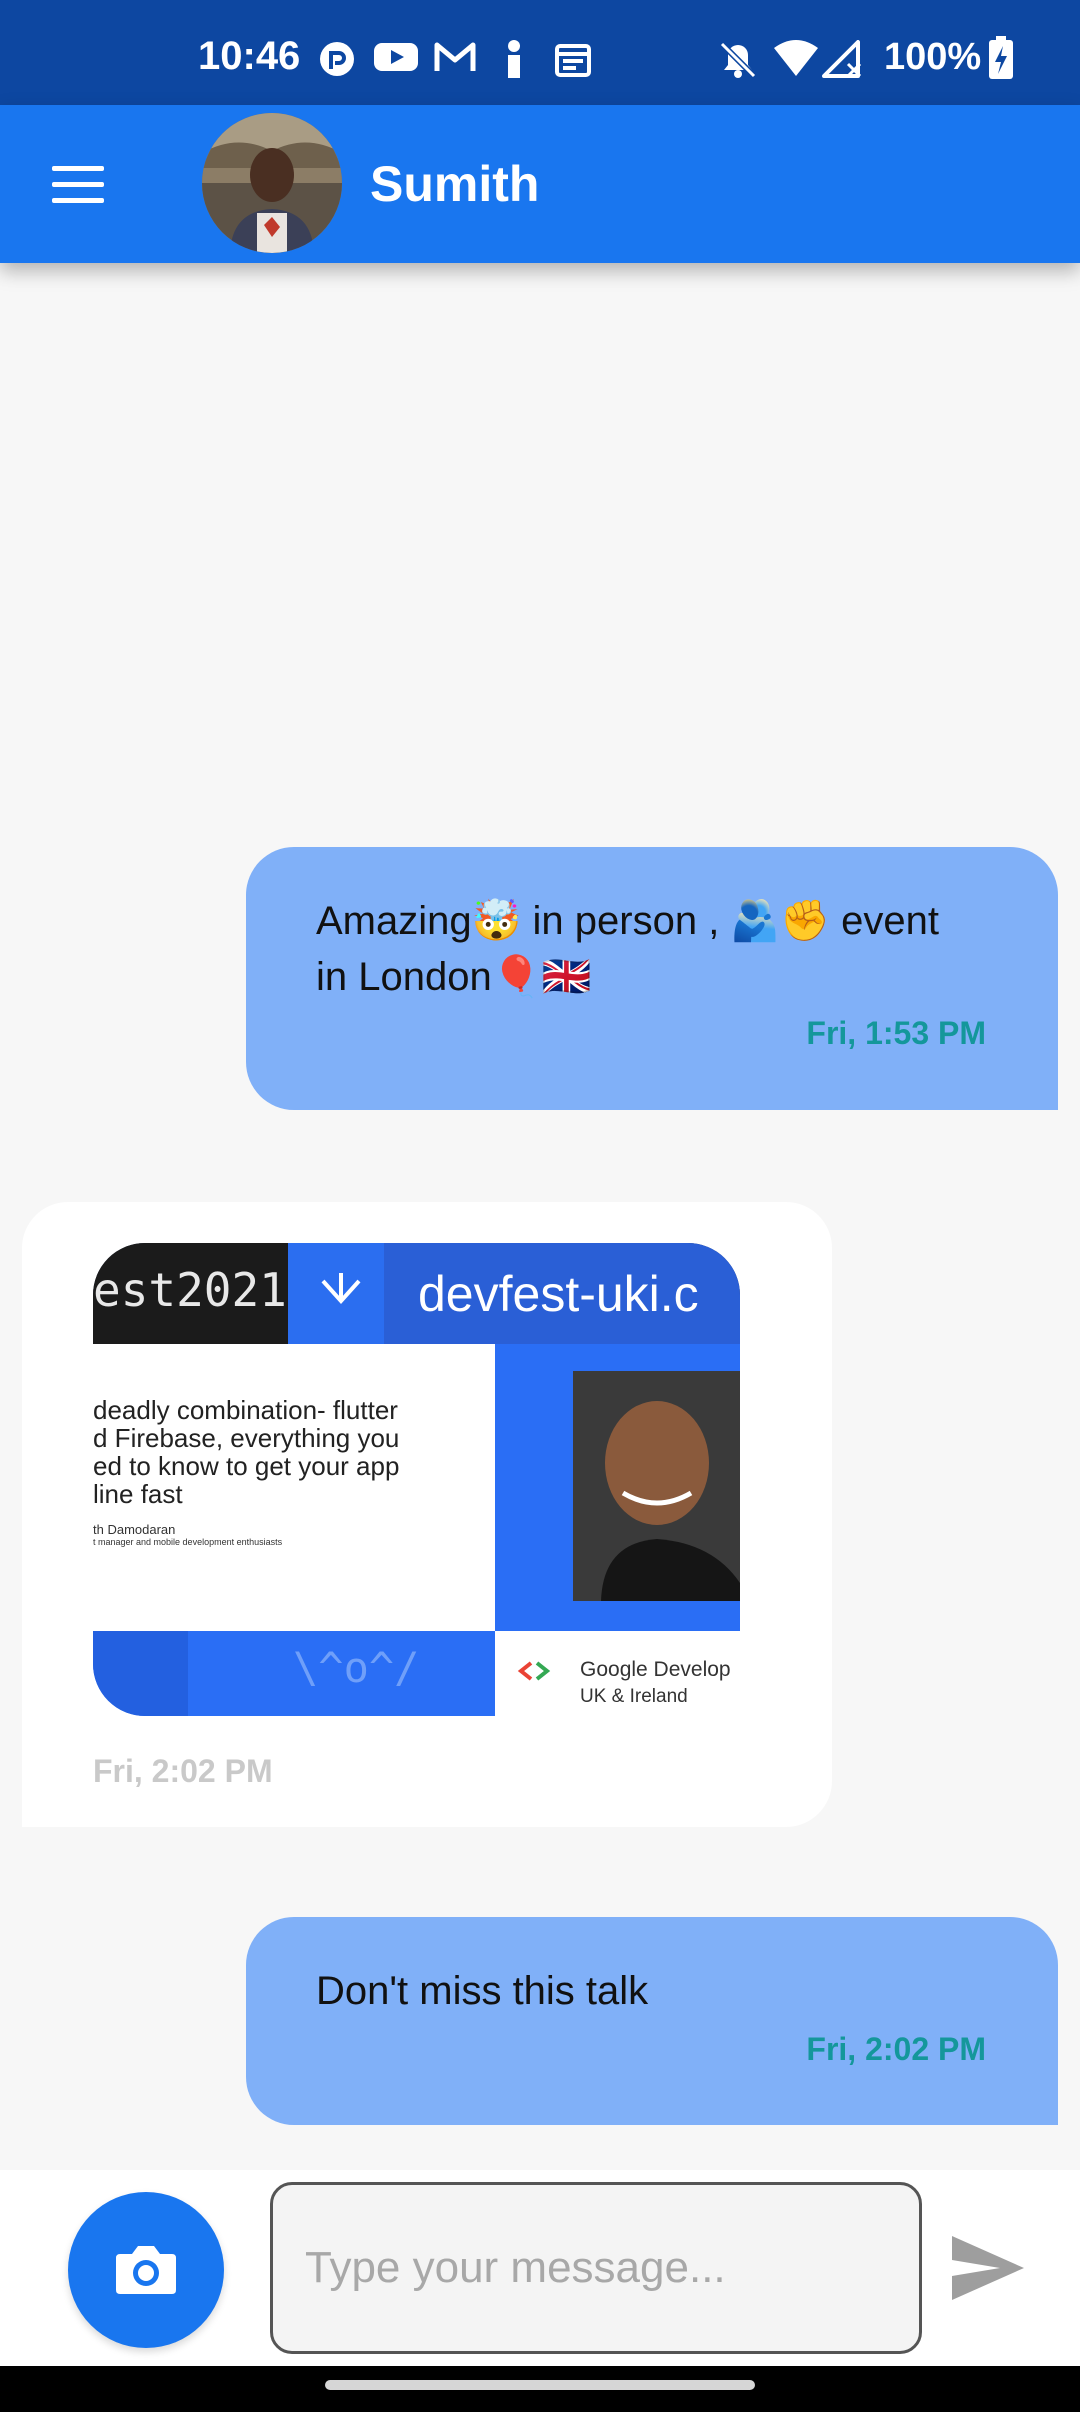 This screenshot has width=1080, height=2412. What do you see at coordinates (558, 1294) in the screenshot?
I see `slide-header-right: devfest-uki.c` at bounding box center [558, 1294].